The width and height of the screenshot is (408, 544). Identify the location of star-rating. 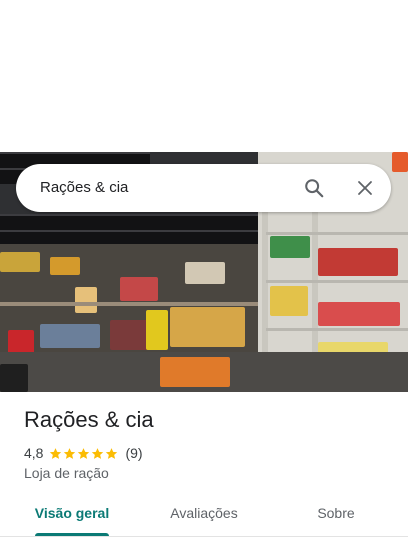
(84, 453).